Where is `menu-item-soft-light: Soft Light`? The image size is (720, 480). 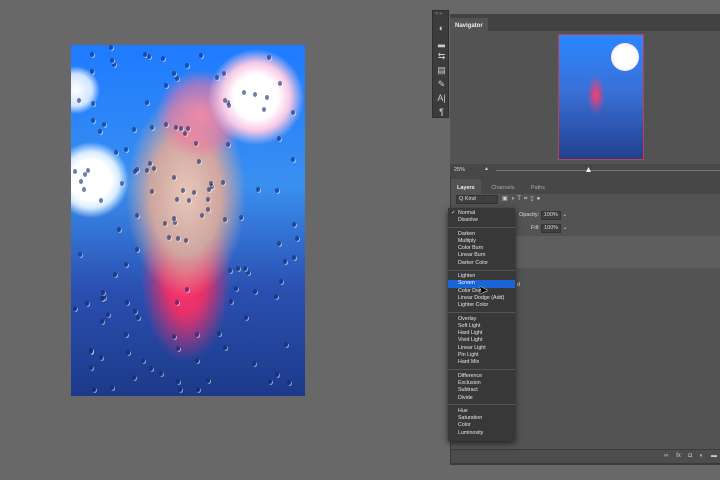 menu-item-soft-light: Soft Light is located at coordinates (481, 326).